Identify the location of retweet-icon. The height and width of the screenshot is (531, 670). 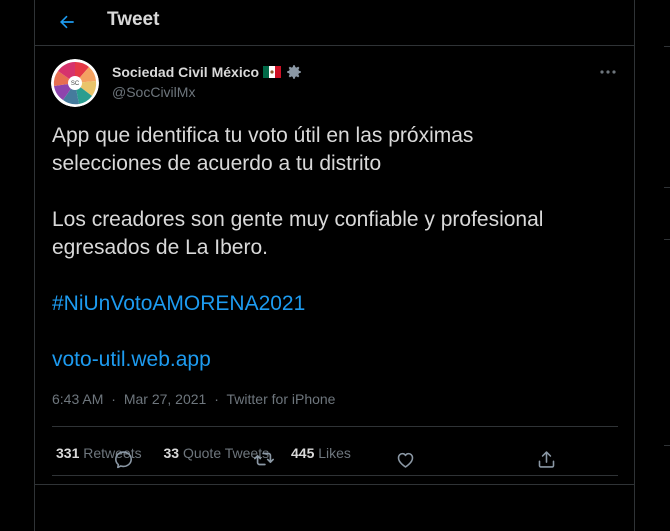
(264, 459).